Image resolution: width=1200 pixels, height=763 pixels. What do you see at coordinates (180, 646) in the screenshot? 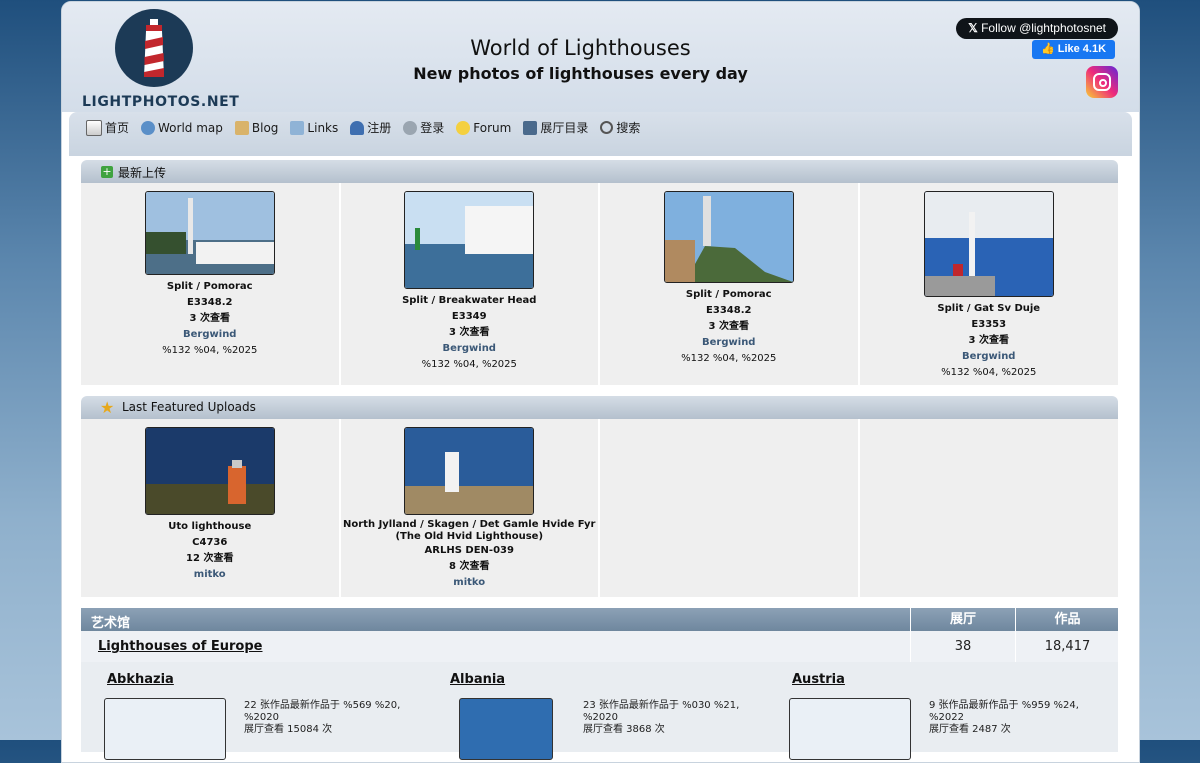
I see `gallery-link: Lighthouses of Europe` at bounding box center [180, 646].